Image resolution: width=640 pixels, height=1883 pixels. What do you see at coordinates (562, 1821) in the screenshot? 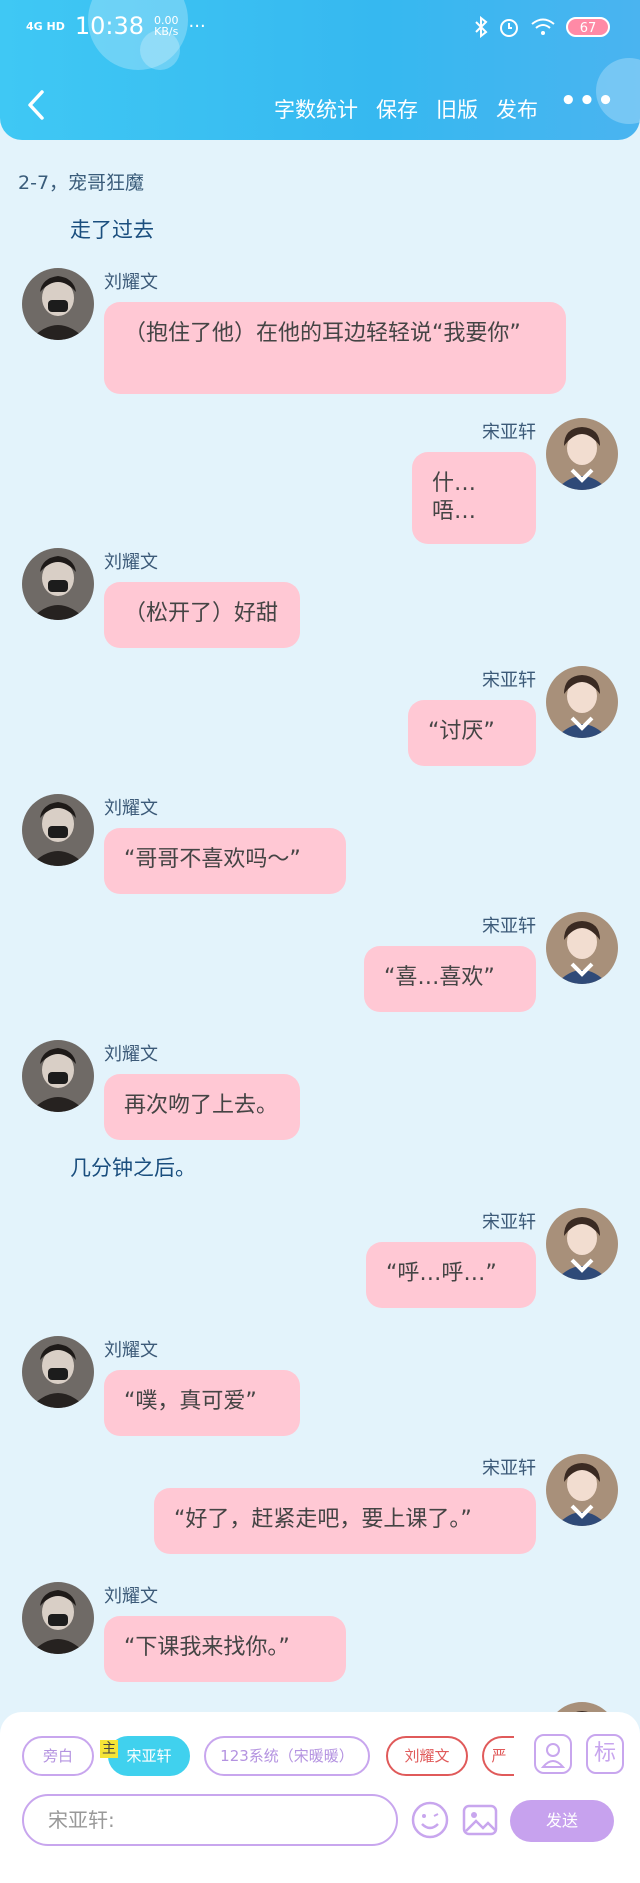
I see `send-button: 发送` at bounding box center [562, 1821].